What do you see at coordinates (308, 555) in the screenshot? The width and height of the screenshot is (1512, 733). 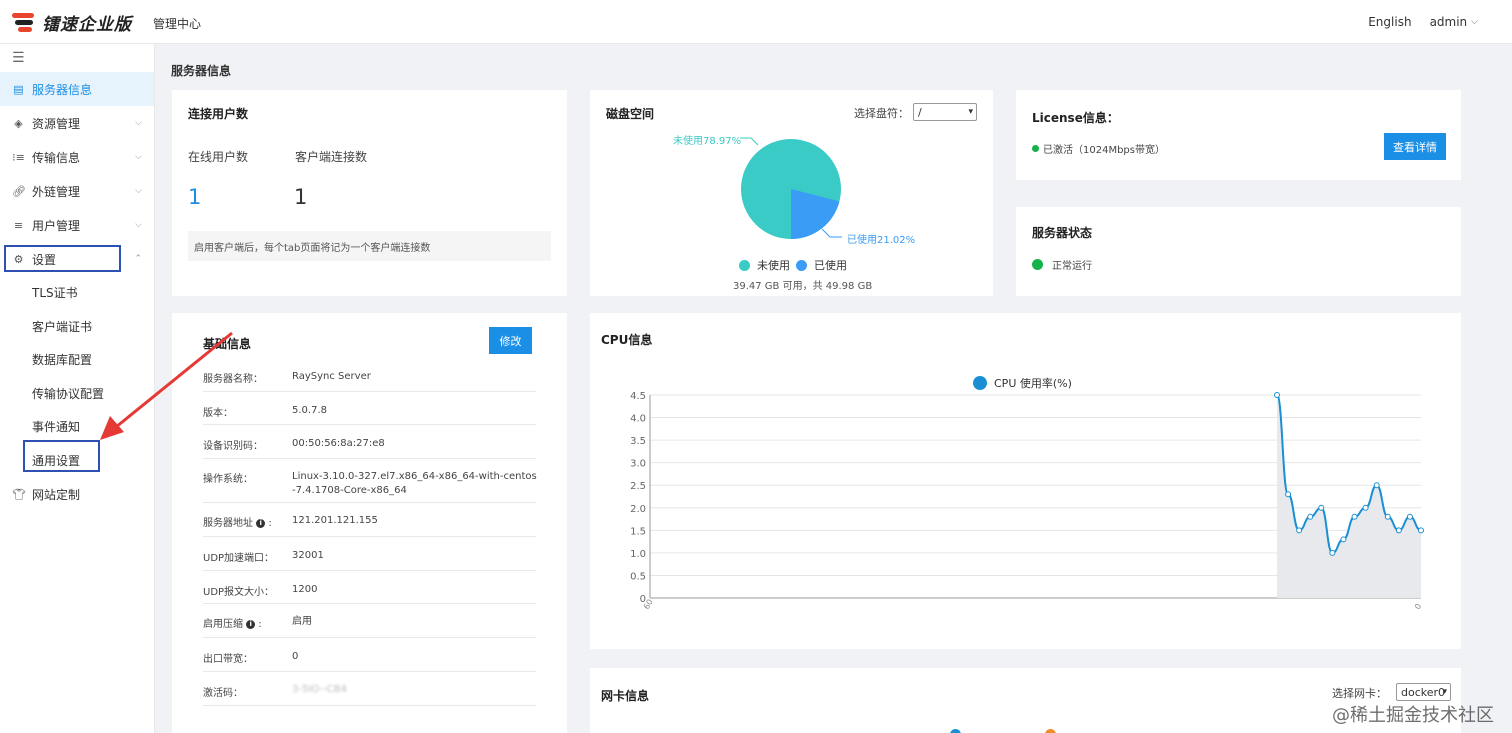 I see `info-value: 32001` at bounding box center [308, 555].